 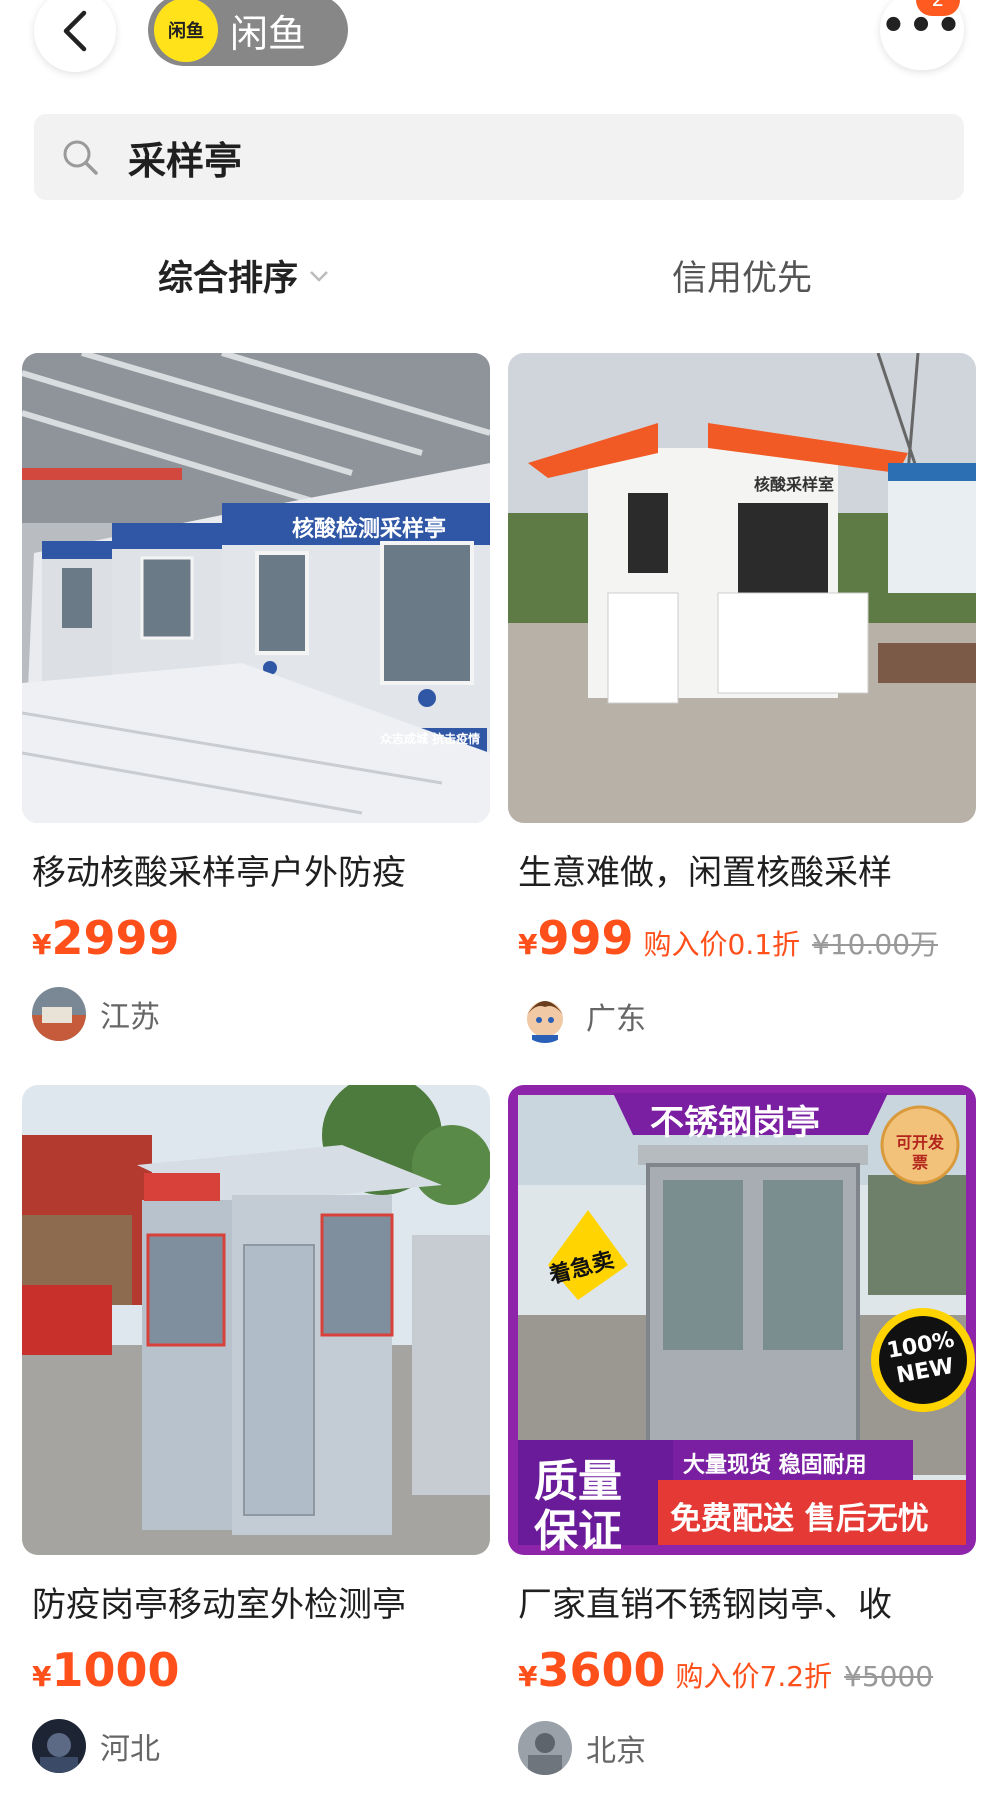 I want to click on seller-info: 北京, so click(x=747, y=1748).